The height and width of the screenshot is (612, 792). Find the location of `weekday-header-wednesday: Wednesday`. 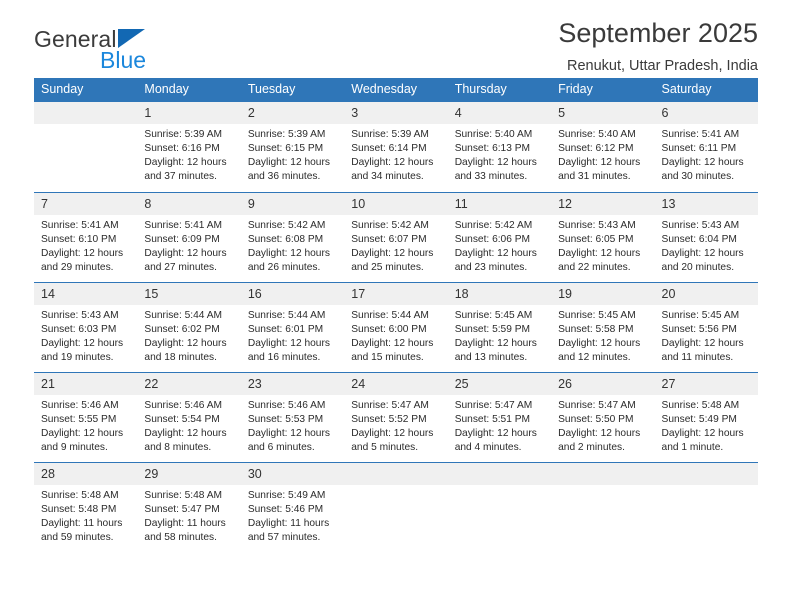

weekday-header-wednesday: Wednesday is located at coordinates (396, 90).